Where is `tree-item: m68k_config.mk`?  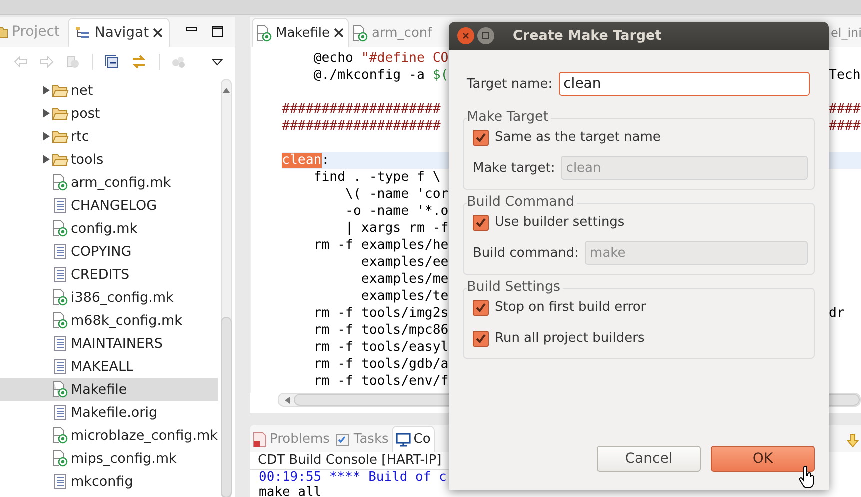
tree-item: m68k_config.mk is located at coordinates (109, 320).